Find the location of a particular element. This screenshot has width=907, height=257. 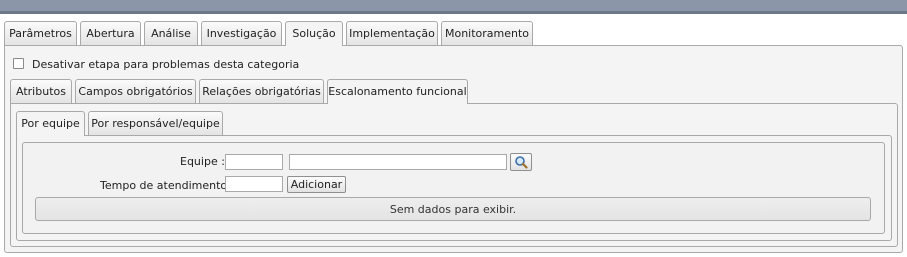

tab-label: Investigação is located at coordinates (241, 33).